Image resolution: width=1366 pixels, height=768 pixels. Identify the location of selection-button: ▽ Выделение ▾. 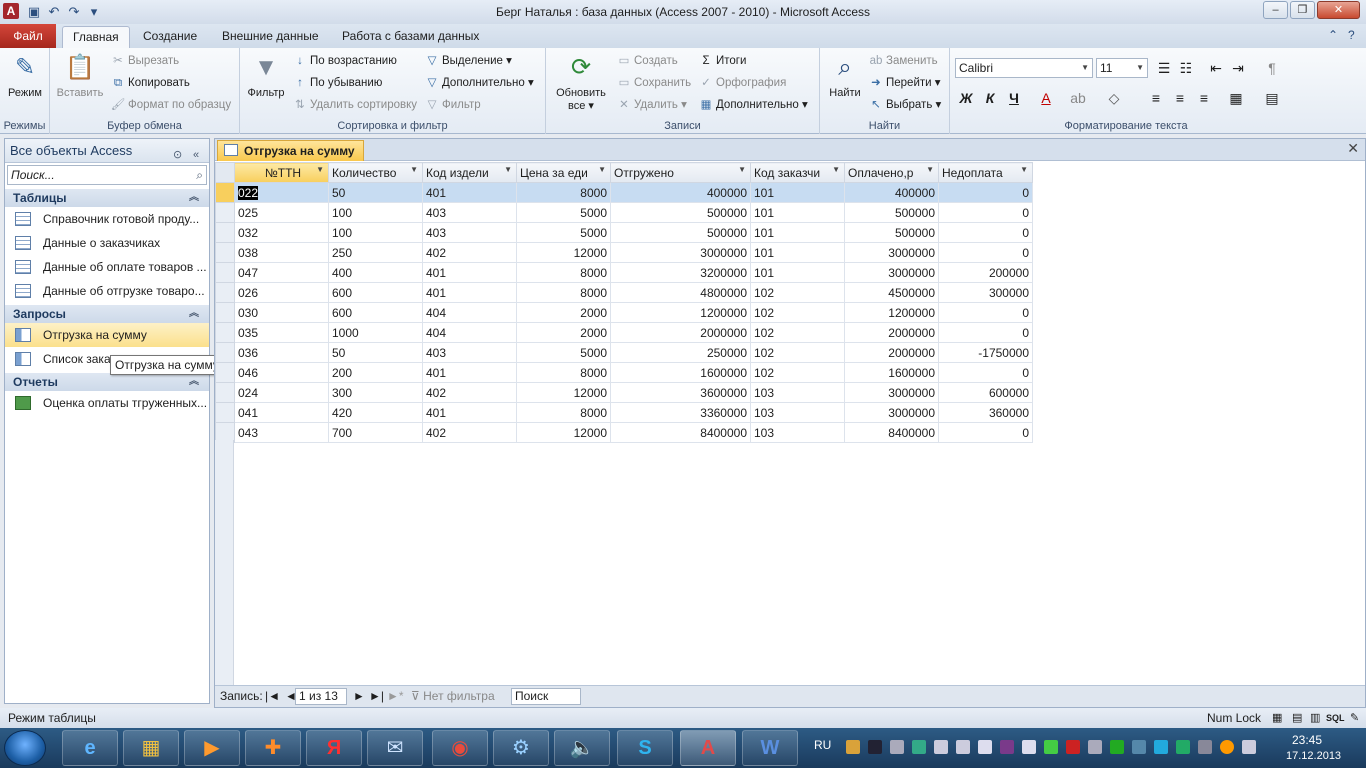
(468, 61).